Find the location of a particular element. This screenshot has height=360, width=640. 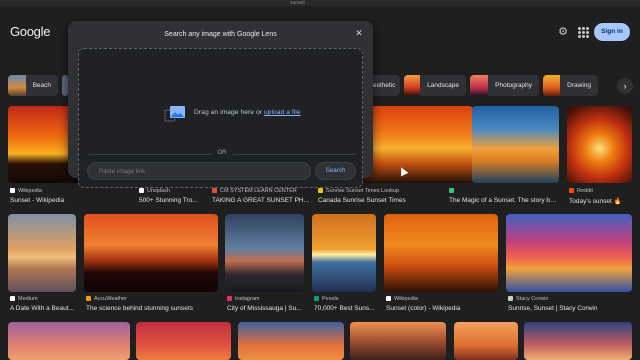

medium-icon is located at coordinates (12, 299).